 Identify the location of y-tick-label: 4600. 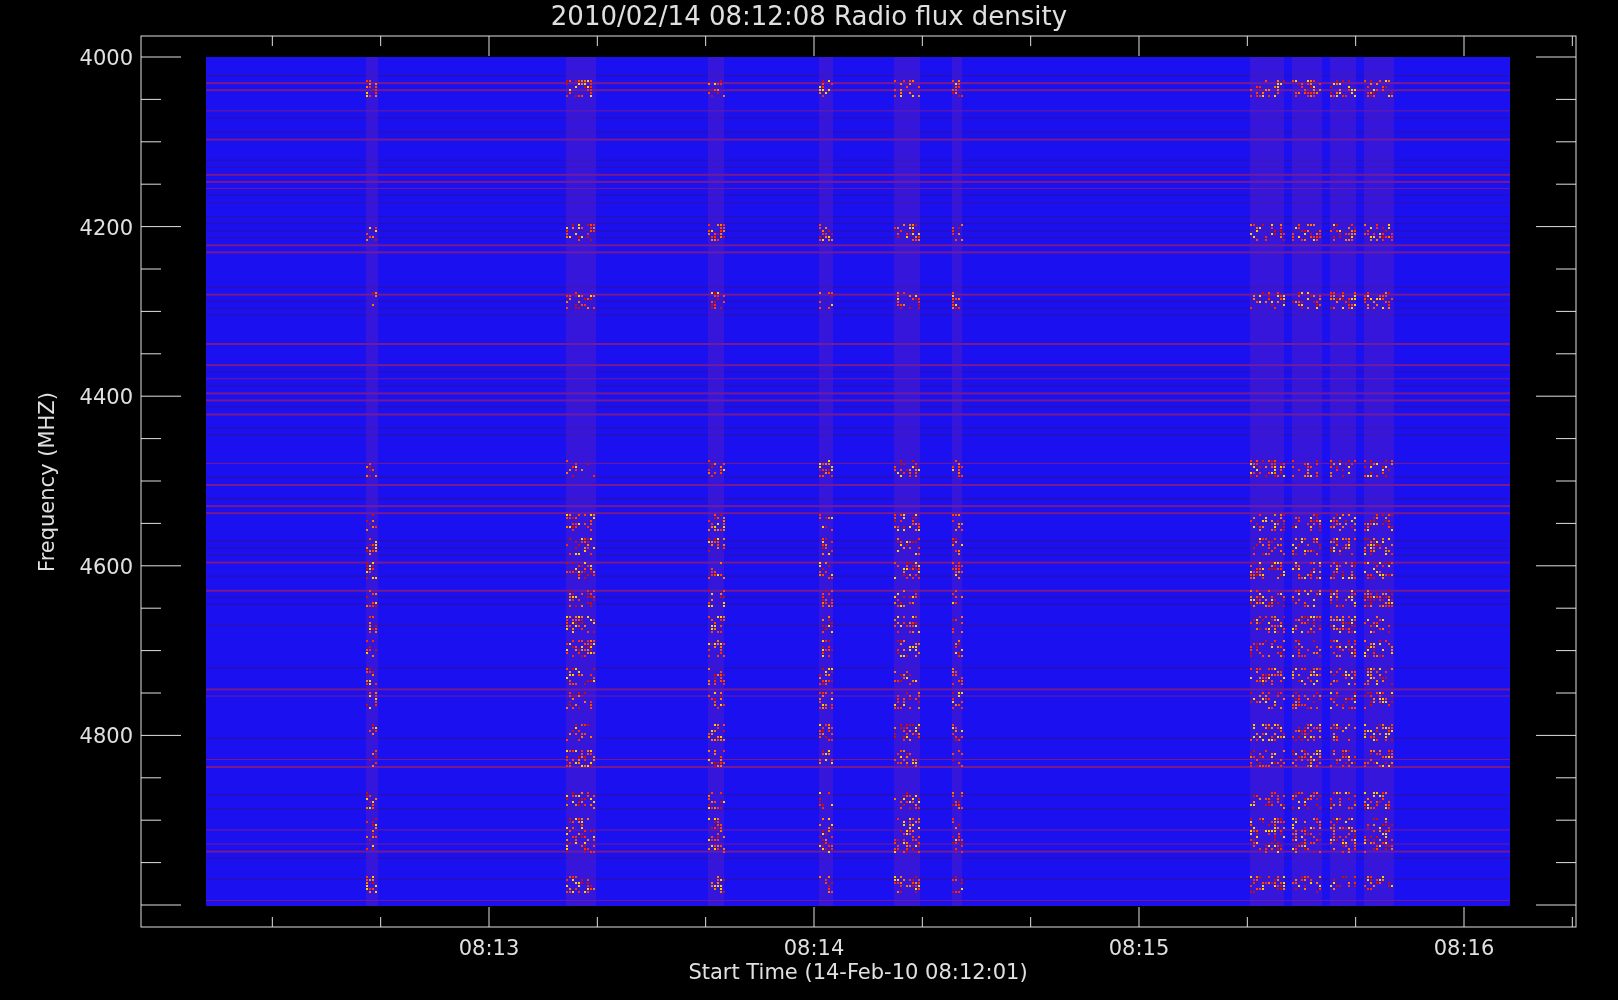
(106, 566).